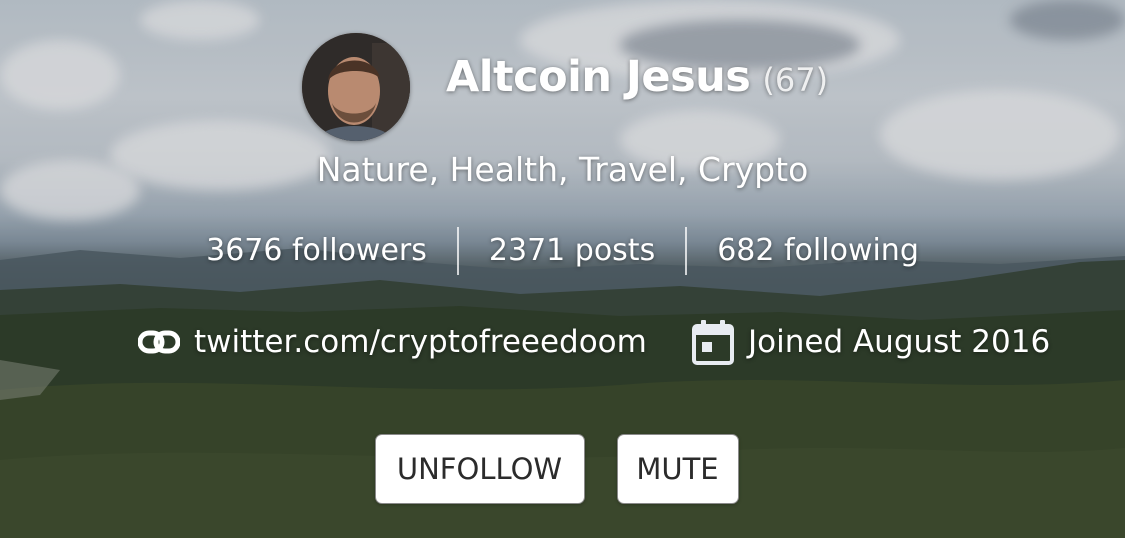 This screenshot has height=538, width=1125. I want to click on profile-name: Altcoin Jesus, so click(598, 77).